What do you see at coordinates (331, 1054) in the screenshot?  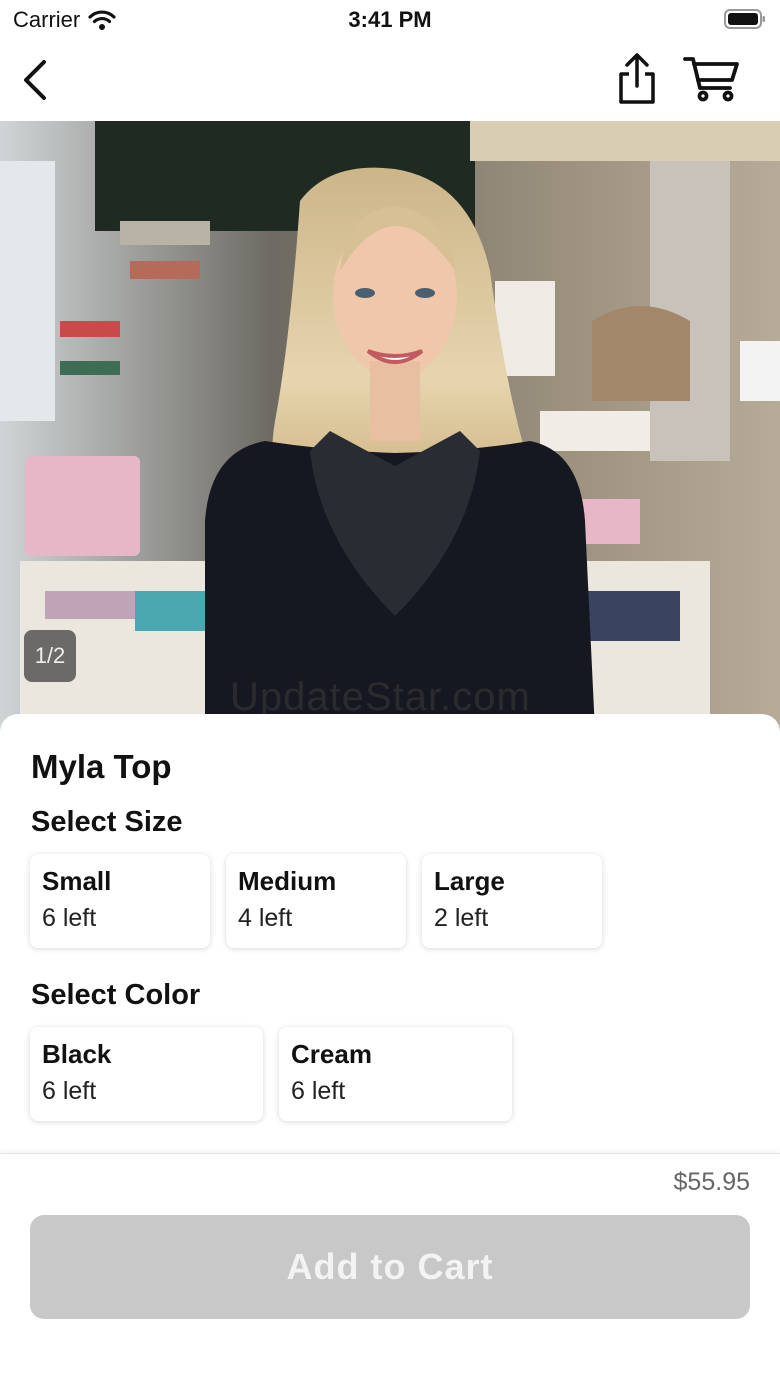 I see `color-option-name: Cream` at bounding box center [331, 1054].